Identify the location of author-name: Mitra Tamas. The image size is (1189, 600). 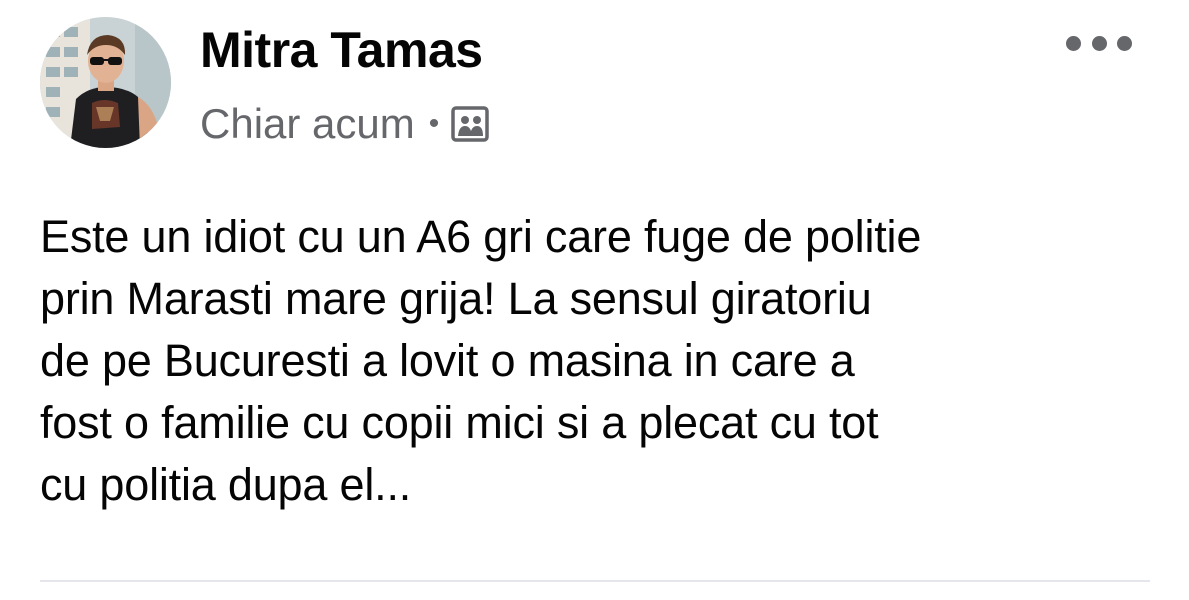
(341, 50).